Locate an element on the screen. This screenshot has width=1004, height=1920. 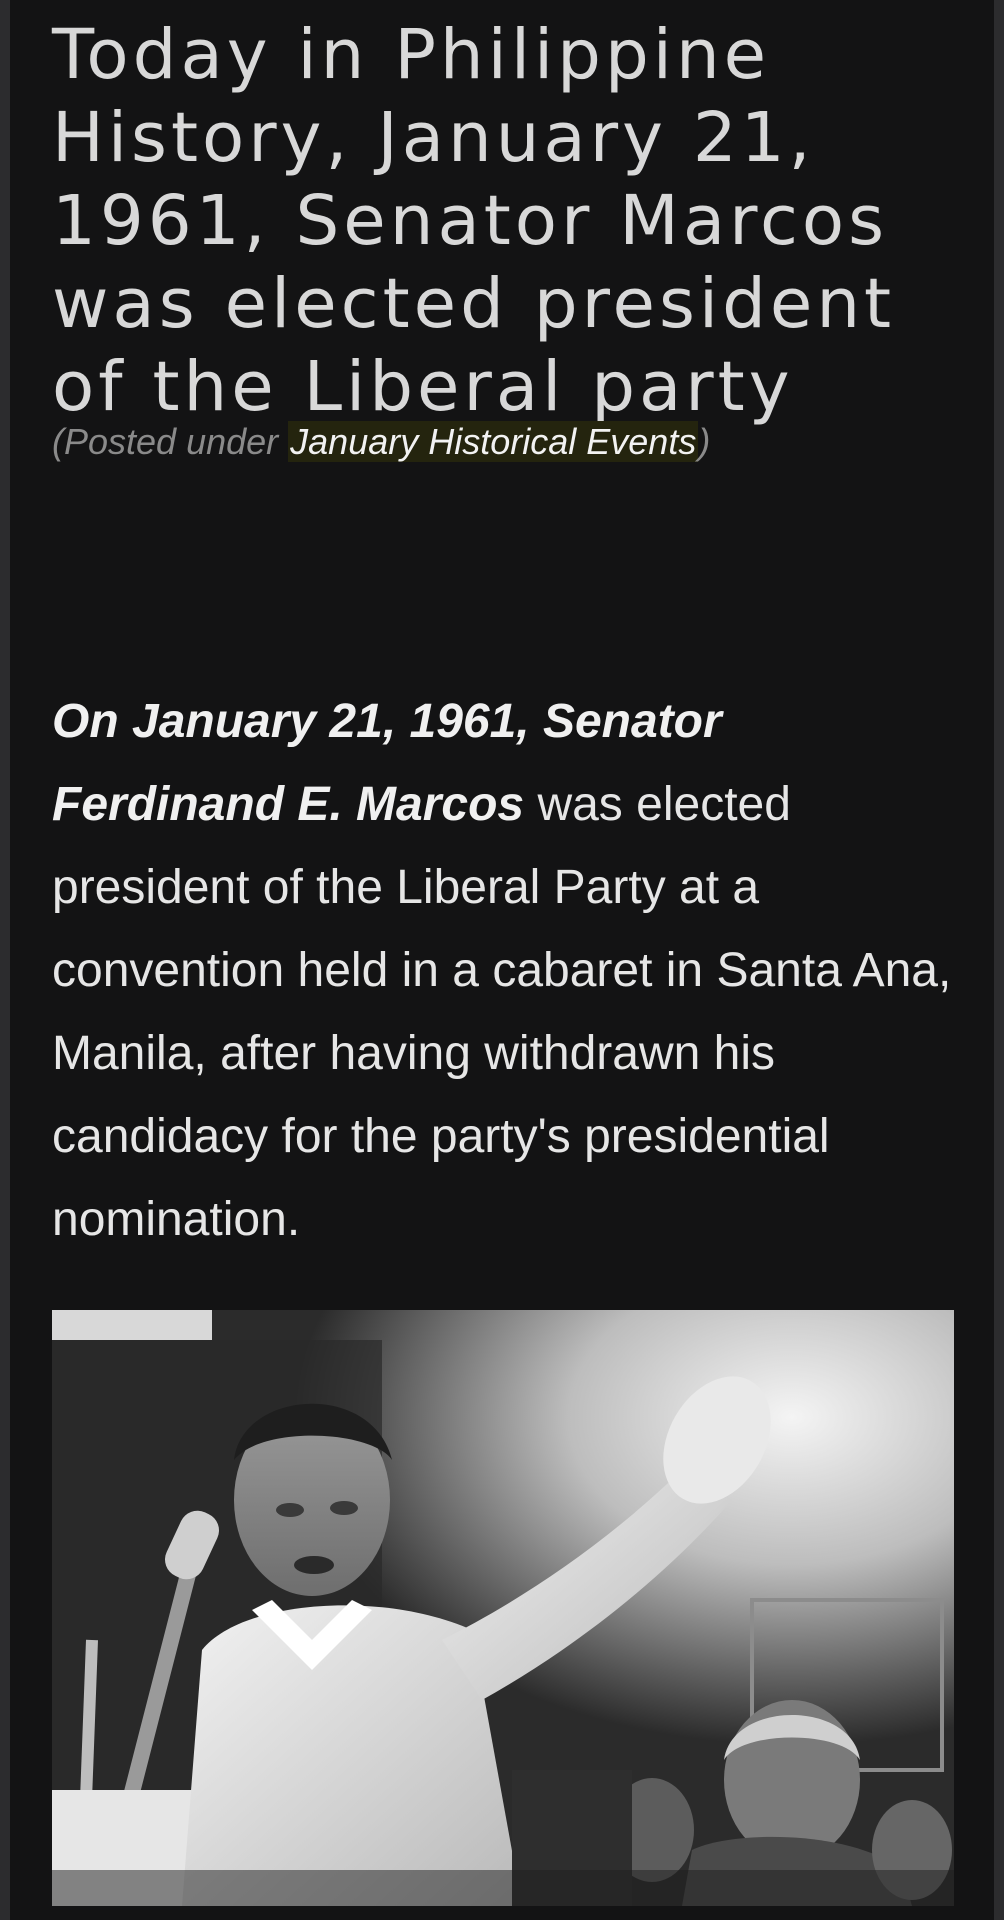
left-edge-divider is located at coordinates (5, 960).